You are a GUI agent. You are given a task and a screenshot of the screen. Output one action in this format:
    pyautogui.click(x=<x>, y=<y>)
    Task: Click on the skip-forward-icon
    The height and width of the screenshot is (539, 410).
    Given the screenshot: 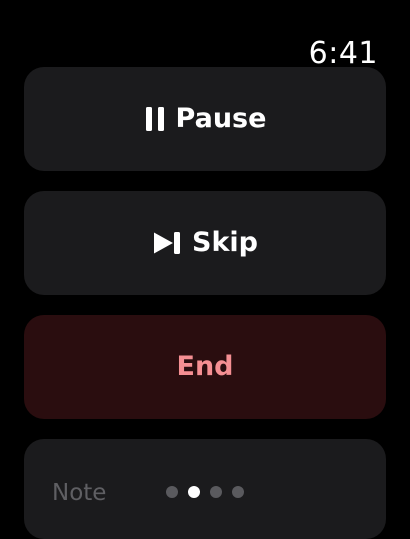 What is the action you would take?
    pyautogui.click(x=167, y=243)
    